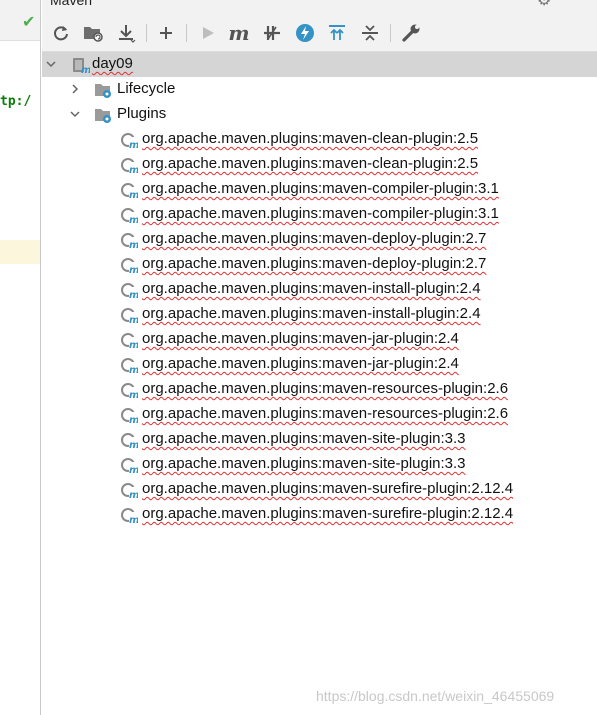 This screenshot has height=715, width=597. What do you see at coordinates (411, 33) in the screenshot?
I see `wrench-icon` at bounding box center [411, 33].